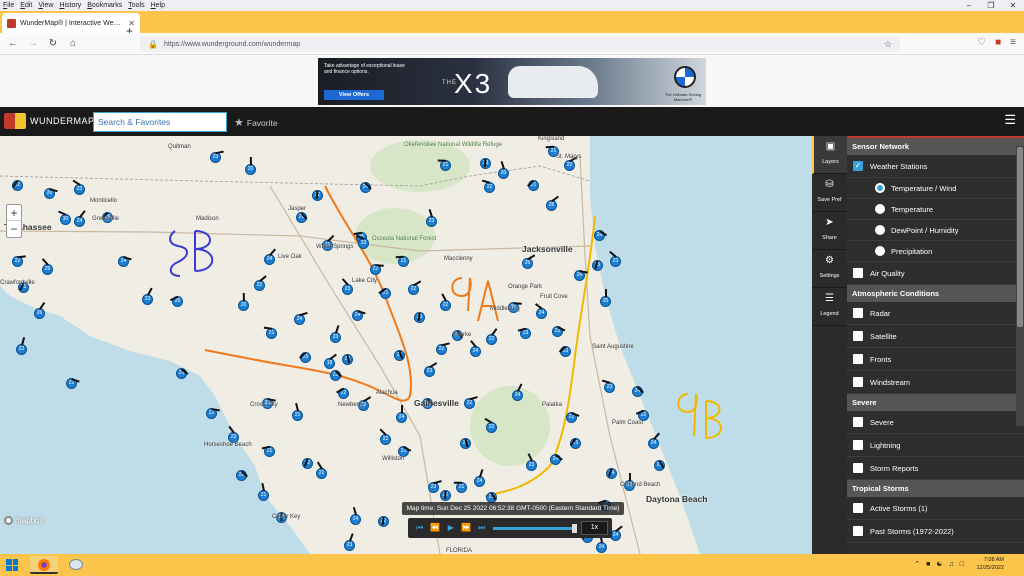  I want to click on lightning-checkbox, so click(858, 445).